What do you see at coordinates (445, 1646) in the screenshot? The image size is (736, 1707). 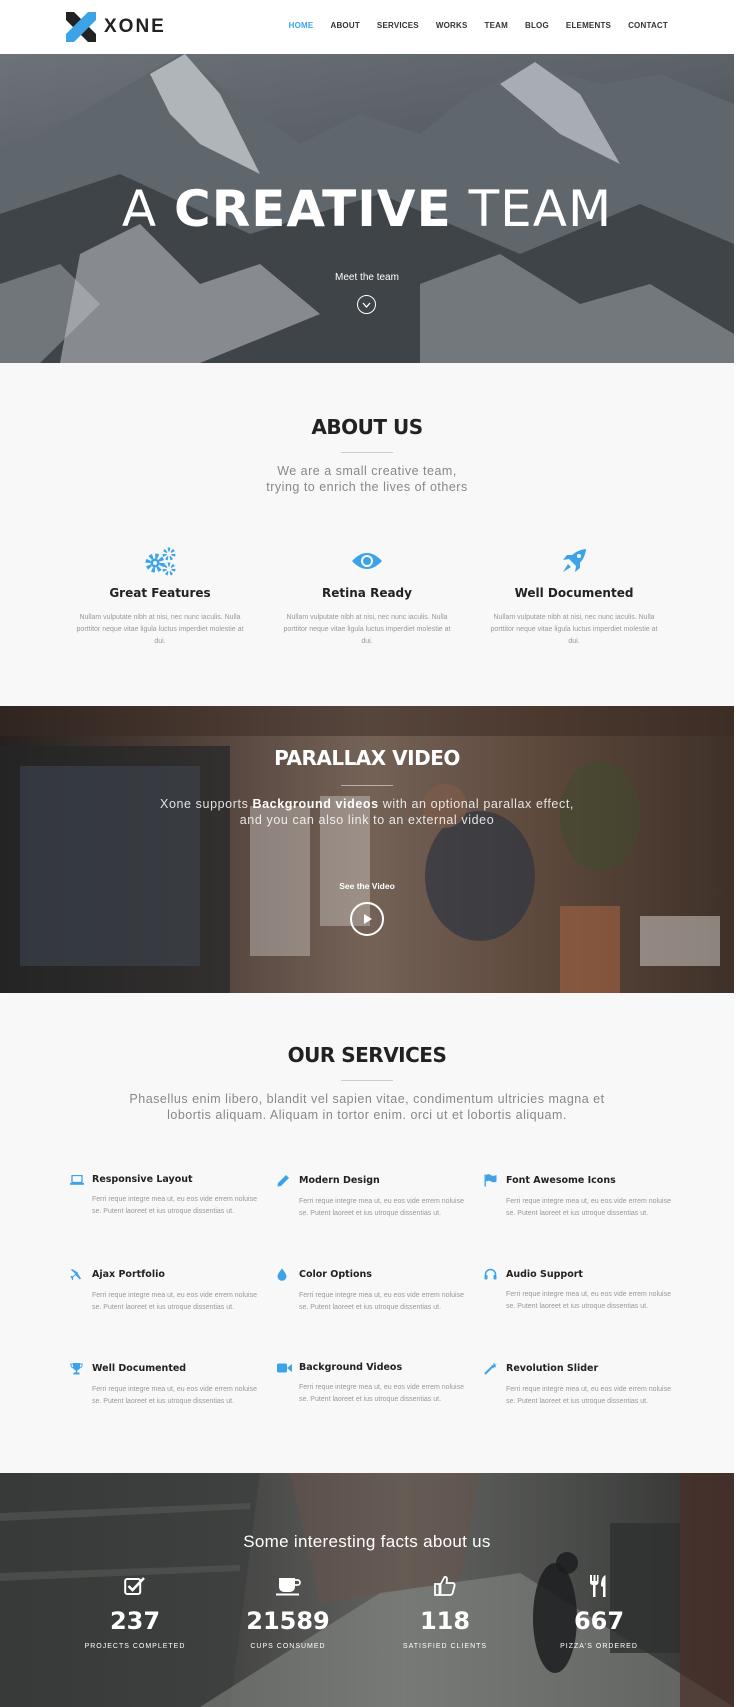 I see `fact-label: SATISFIED CLIENTS` at bounding box center [445, 1646].